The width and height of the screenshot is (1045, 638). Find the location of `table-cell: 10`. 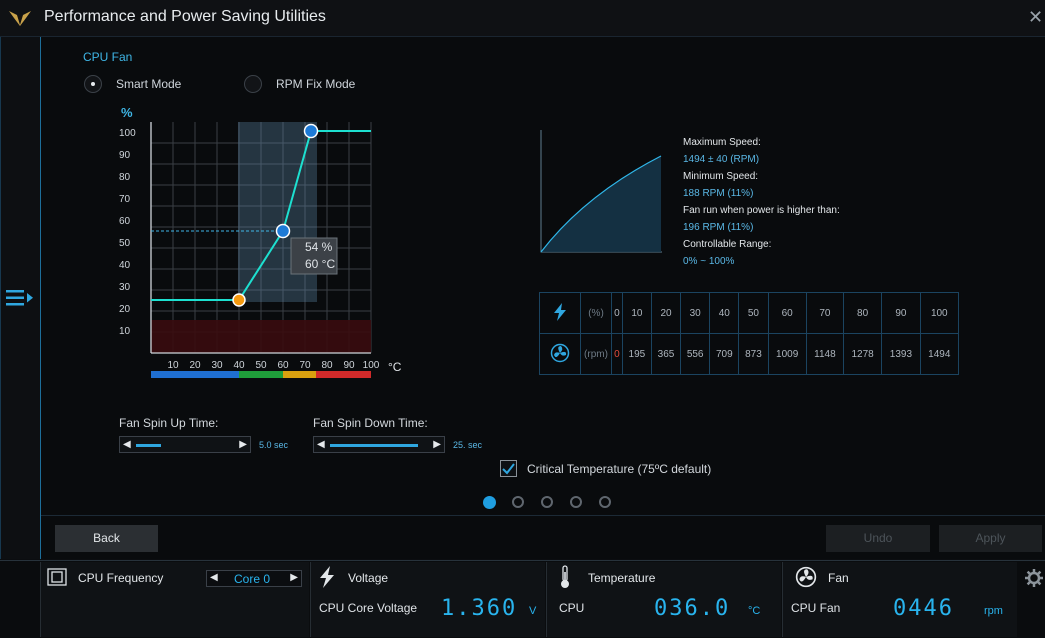

table-cell: 10 is located at coordinates (636, 313).